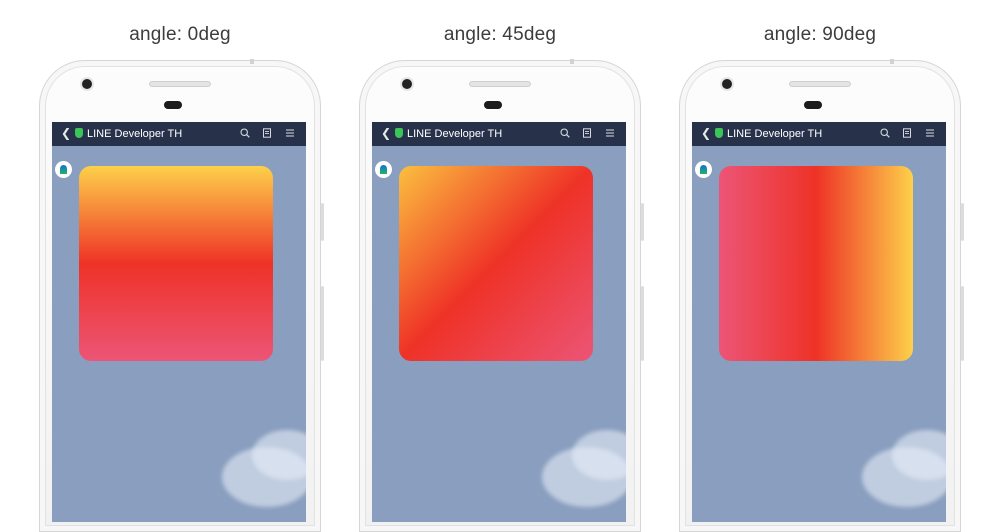 The height and width of the screenshot is (532, 1000). Describe the element at coordinates (180, 34) in the screenshot. I see `panel-caption: angle: 0deg` at that location.